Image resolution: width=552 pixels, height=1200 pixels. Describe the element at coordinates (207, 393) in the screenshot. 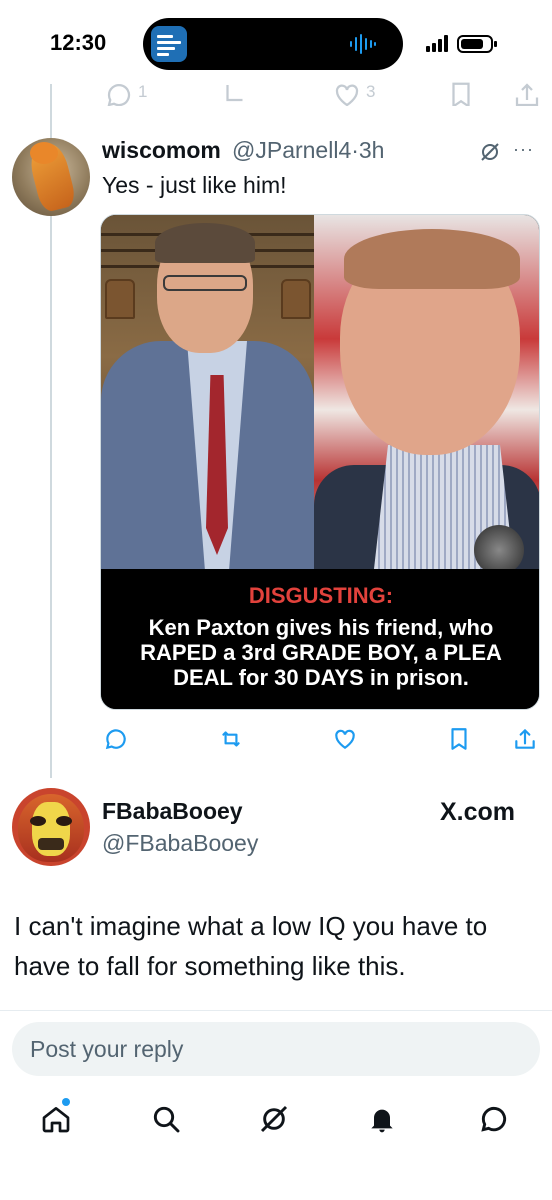

I see `photo-left-man` at that location.